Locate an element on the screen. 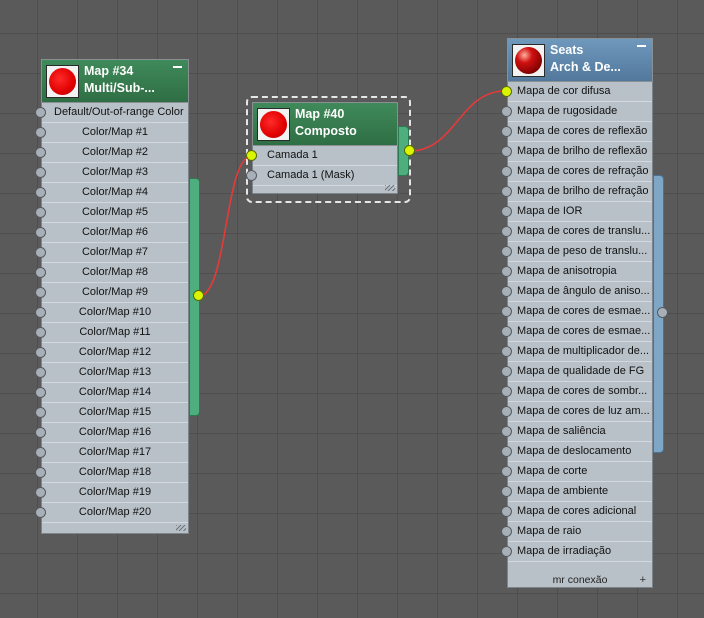 This screenshot has width=704, height=618. resize-grip-icon is located at coordinates (390, 188).